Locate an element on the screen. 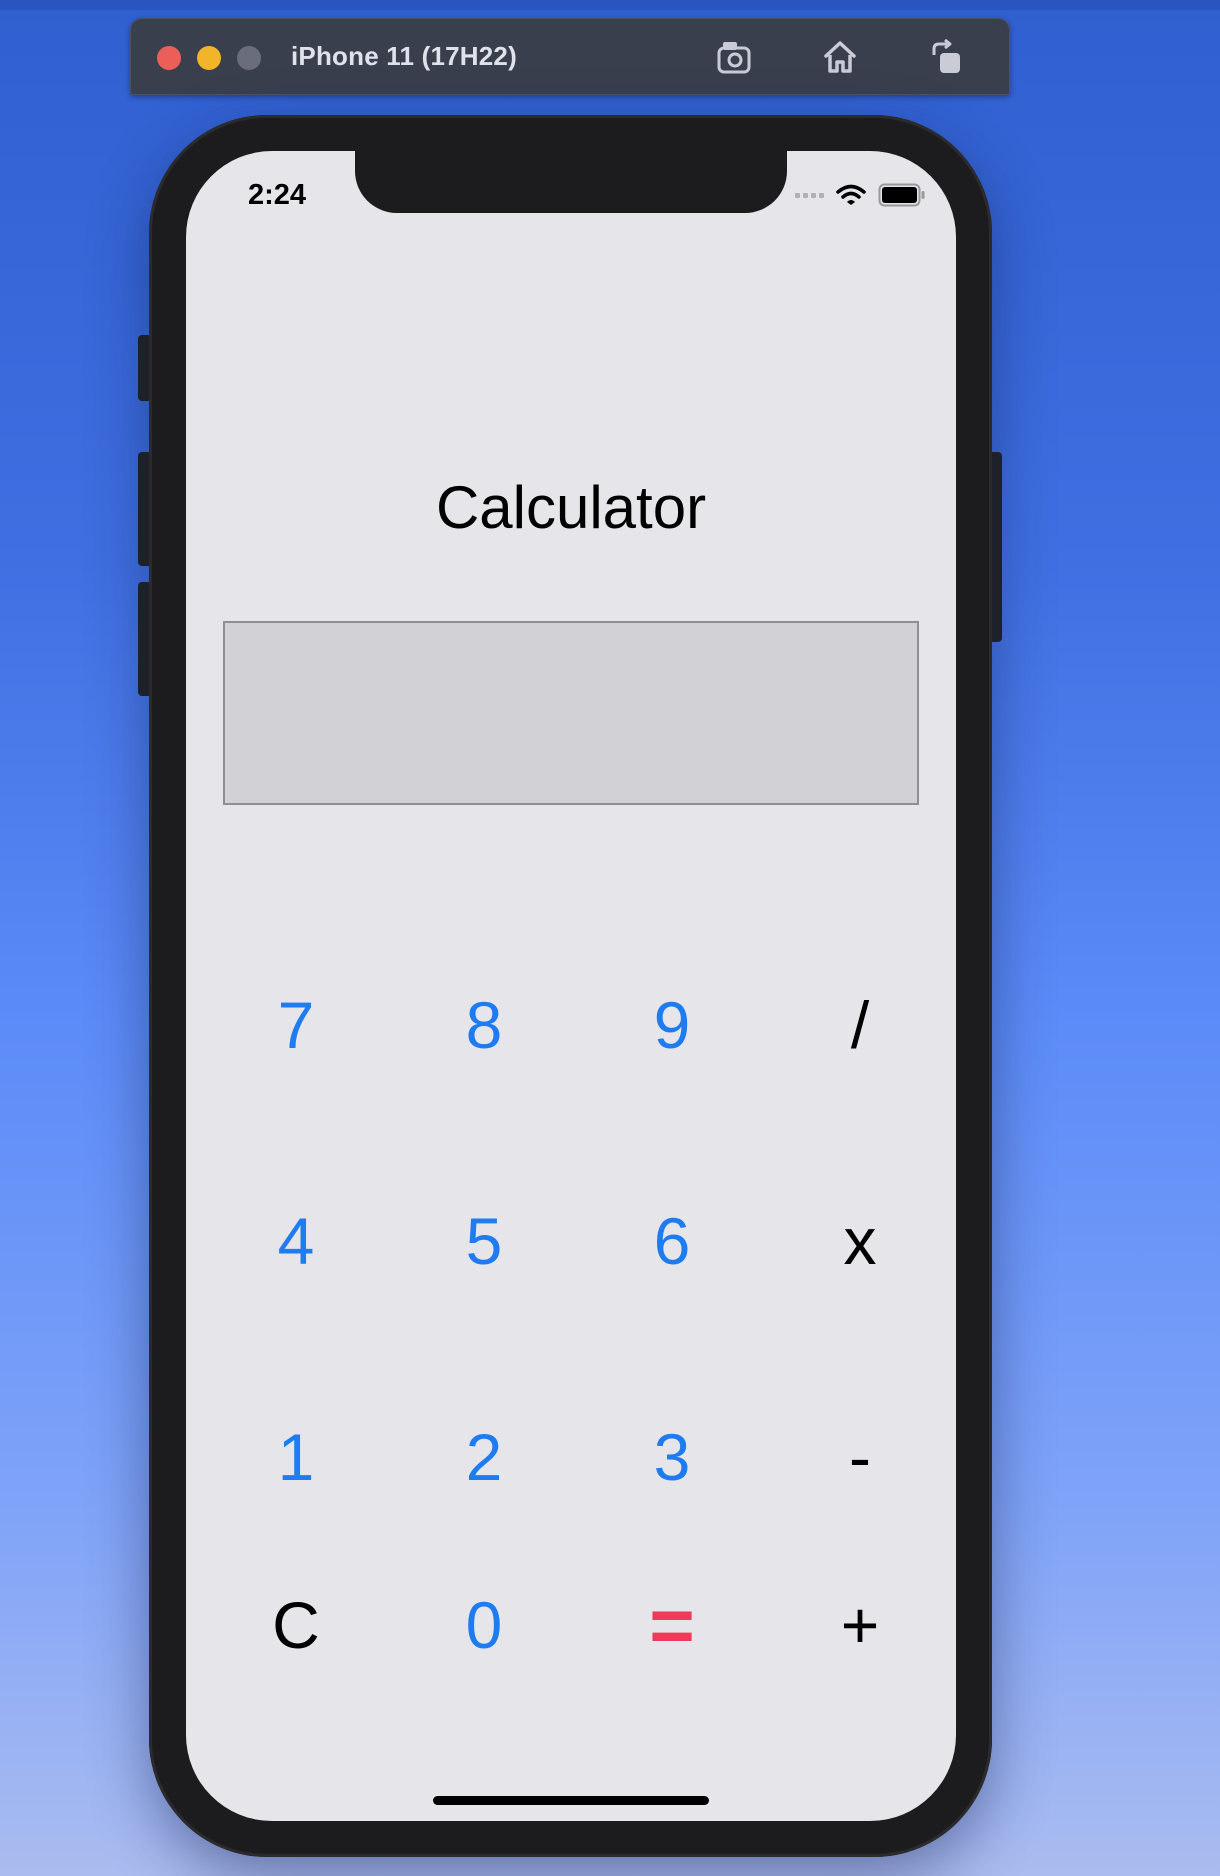  home-icon is located at coordinates (840, 57).